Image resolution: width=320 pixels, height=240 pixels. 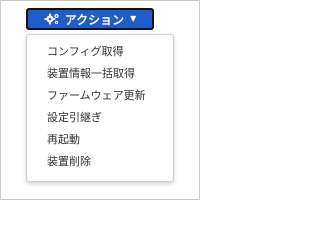 I want to click on caret-down-icon: ▼, so click(x=133, y=18).